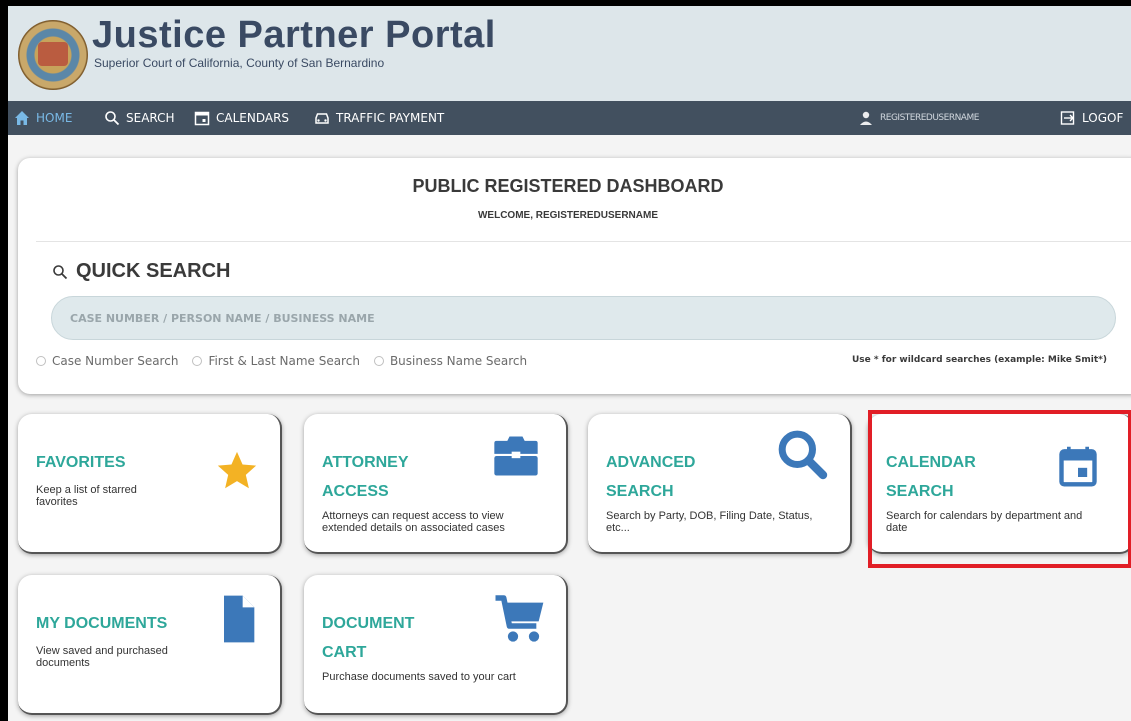 The width and height of the screenshot is (1131, 721). I want to click on cart-icon, so click(519, 618).